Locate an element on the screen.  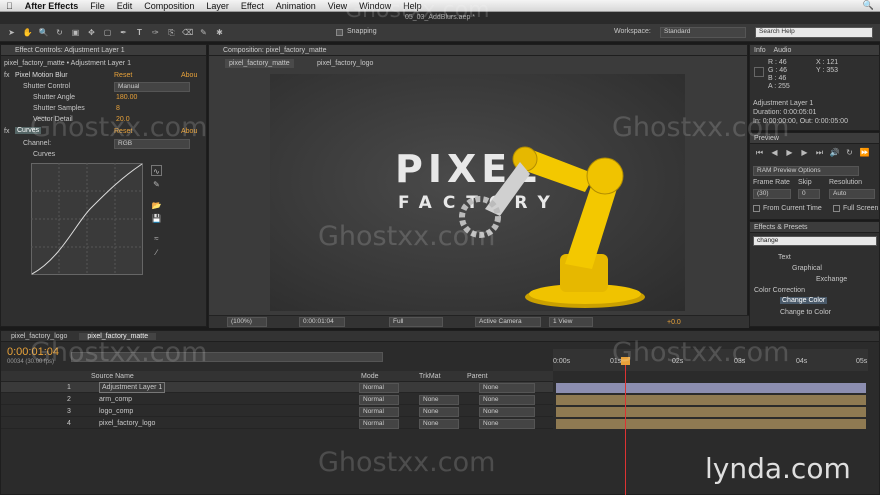
camera-tool-icon: ▣ is located at coordinates (75, 32).